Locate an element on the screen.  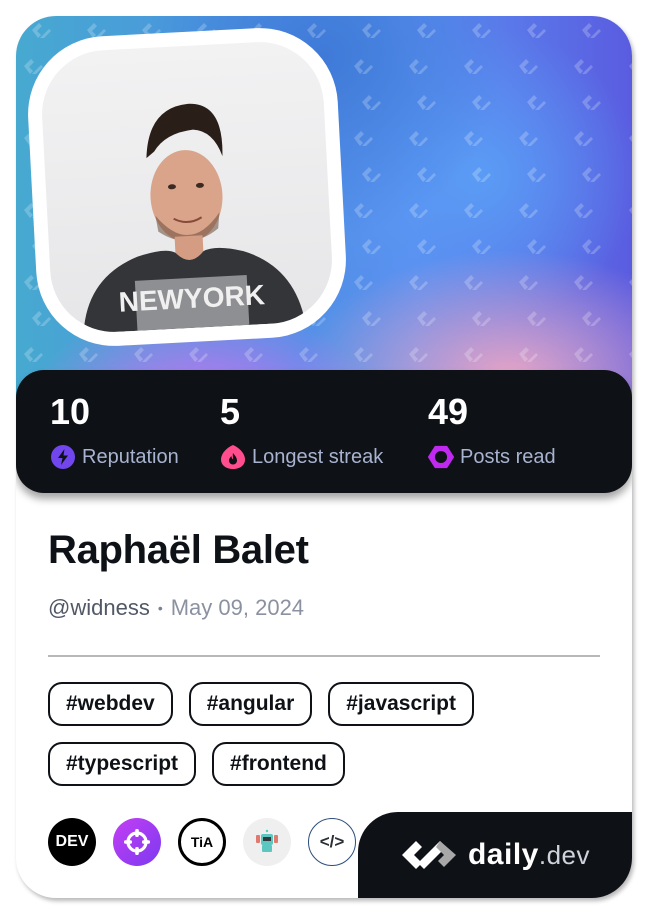
stat-value: 49 is located at coordinates (448, 411).